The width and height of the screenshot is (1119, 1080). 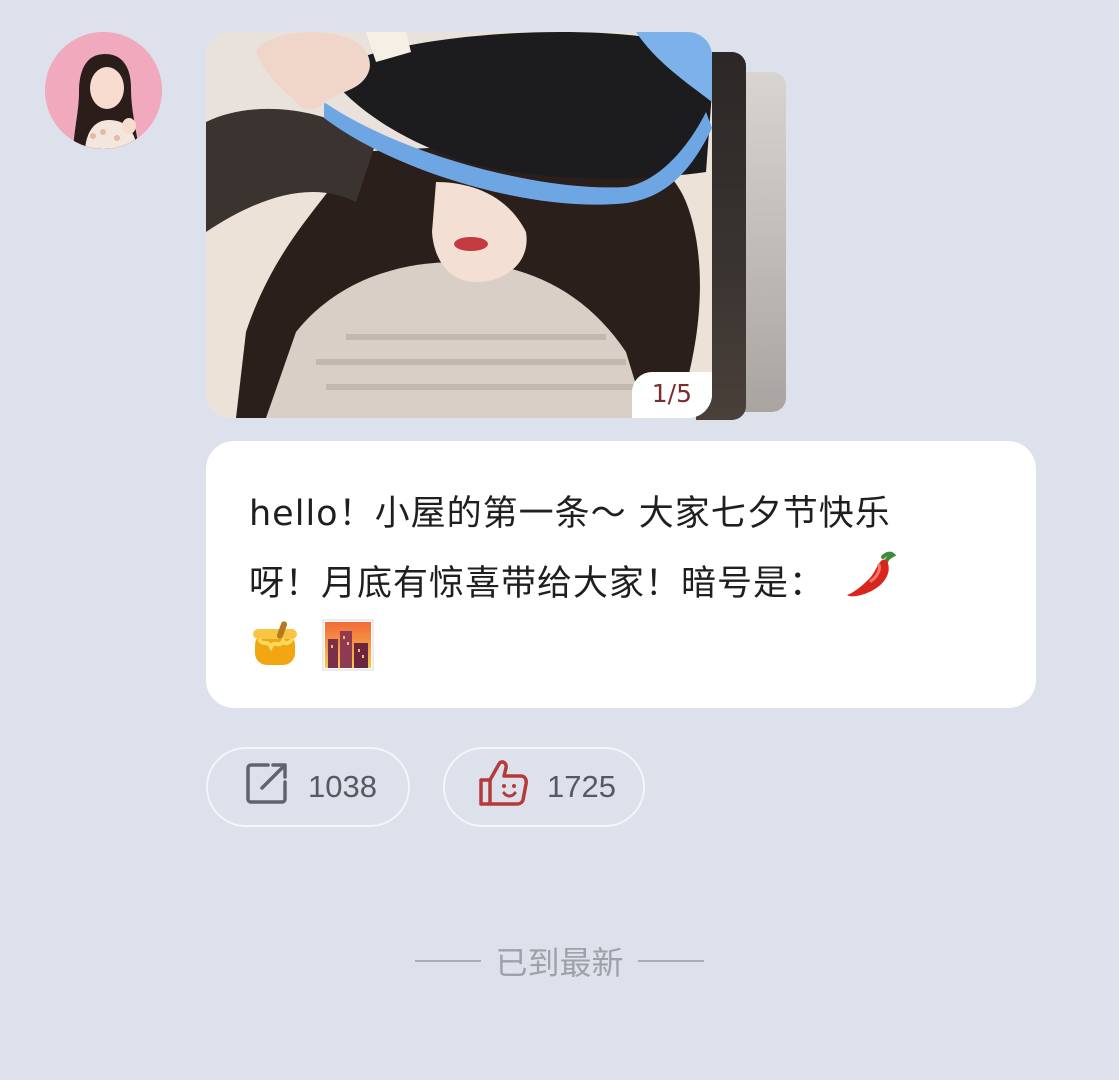 What do you see at coordinates (671, 395) in the screenshot?
I see `image-counter: 1/5` at bounding box center [671, 395].